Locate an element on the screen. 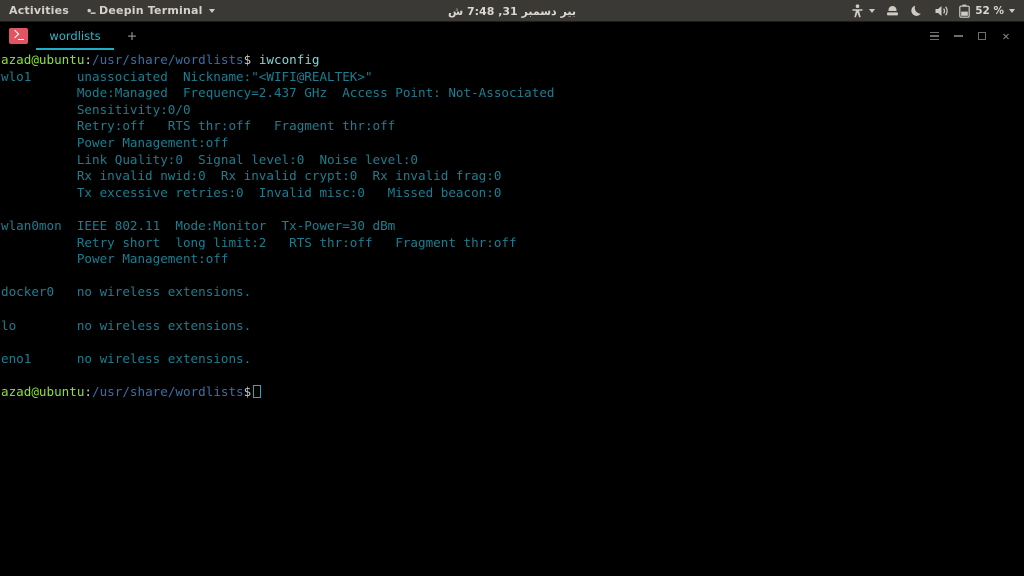 This screenshot has height=576, width=1024. accessibility-menu-button is located at coordinates (863, 11).